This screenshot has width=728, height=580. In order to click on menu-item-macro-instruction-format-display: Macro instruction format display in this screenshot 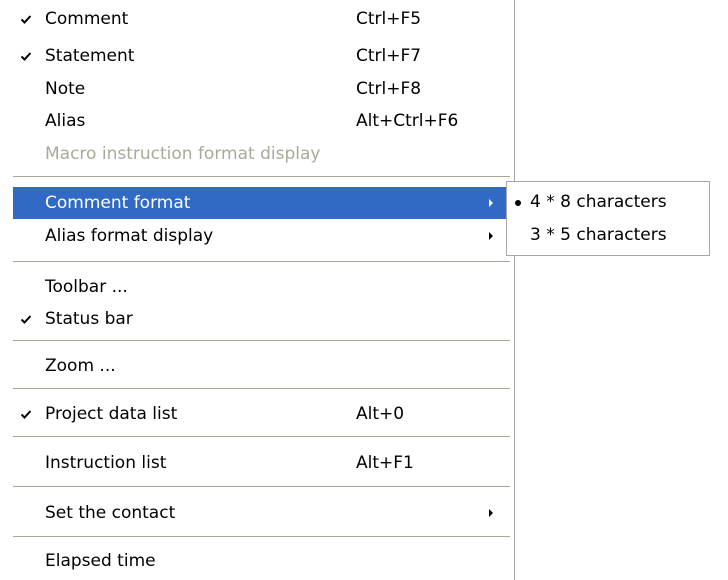, I will do `click(263, 154)`.